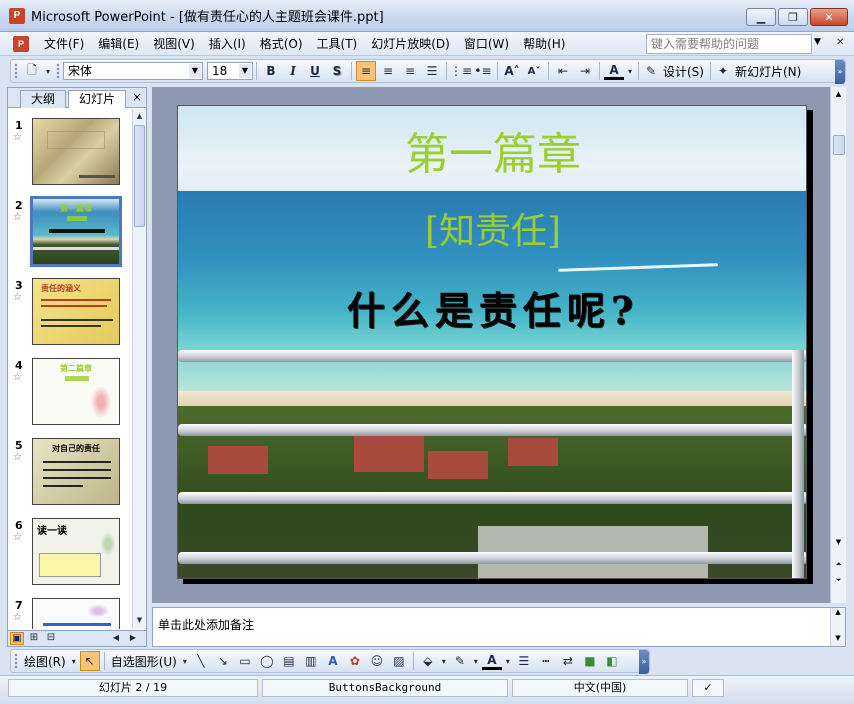 Image resolution: width=854 pixels, height=704 pixels. I want to click on slide-thumbnail-row: 4 ☆ 第二篇章, so click(70, 391).